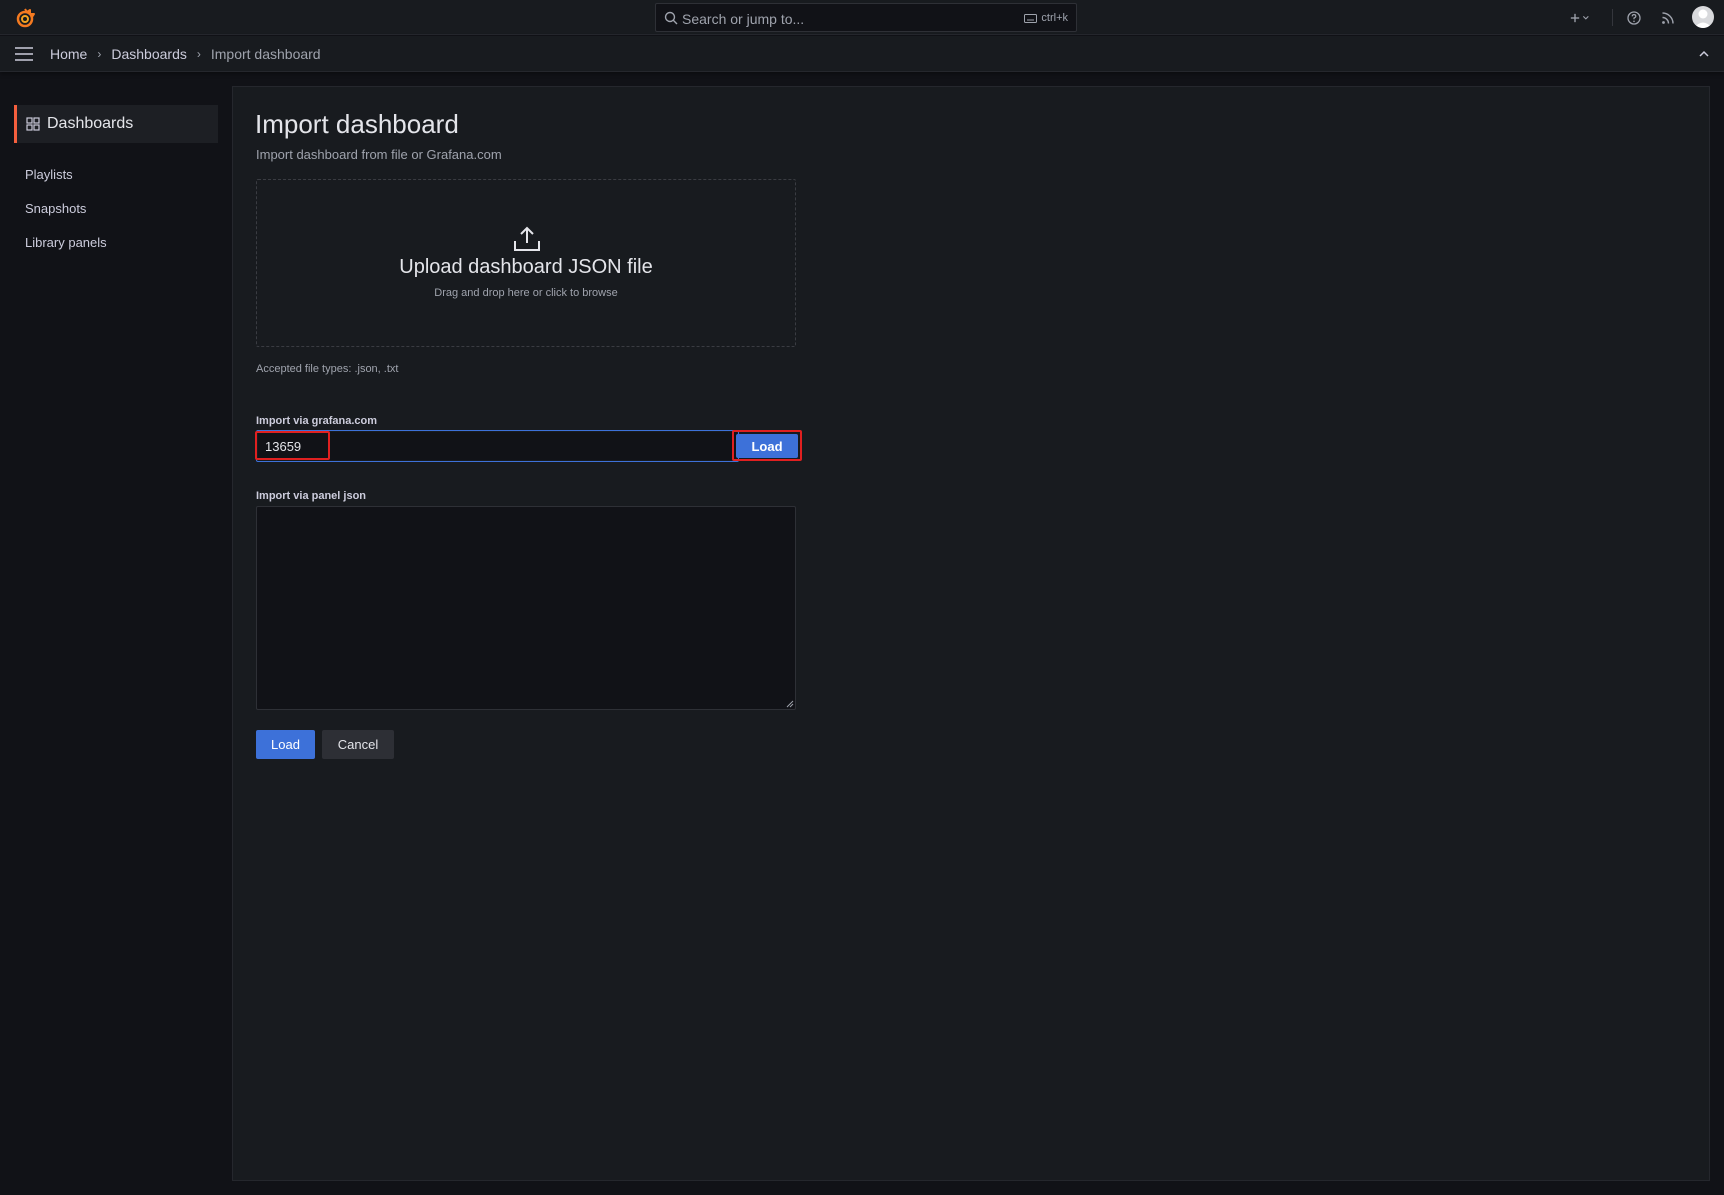 The width and height of the screenshot is (1724, 1195). Describe the element at coordinates (527, 238) in the screenshot. I see `upload-icon` at that location.